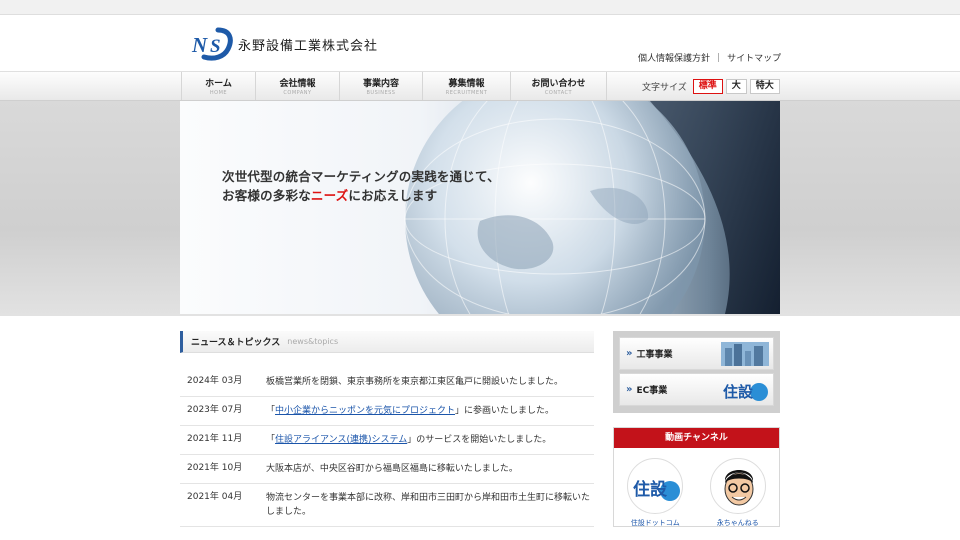  I want to click on business-banners: » 工事事業 » EC事業 住設, so click(696, 372).